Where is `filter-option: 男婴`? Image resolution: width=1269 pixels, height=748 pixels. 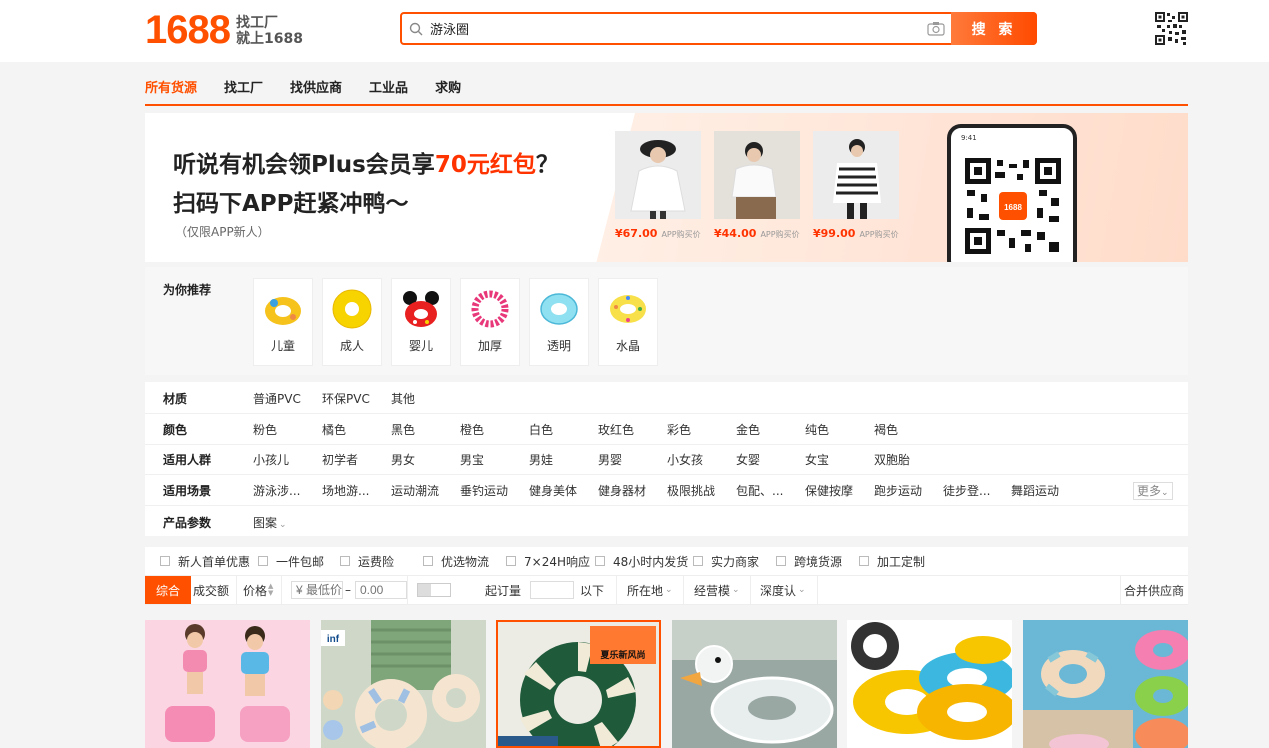
filter-option: 男婴 is located at coordinates (610, 459).